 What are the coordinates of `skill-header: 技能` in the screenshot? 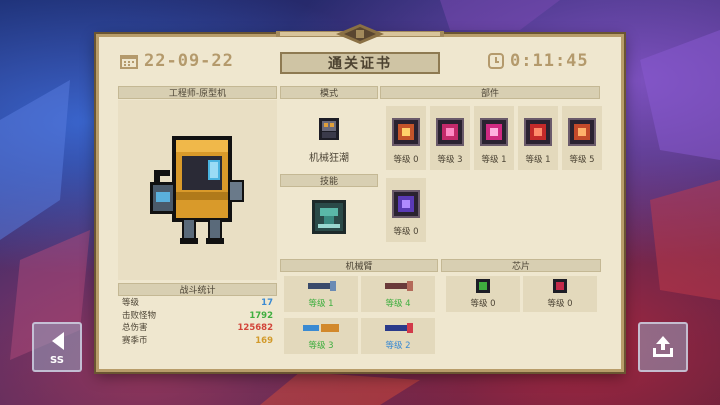 It's located at (329, 180).